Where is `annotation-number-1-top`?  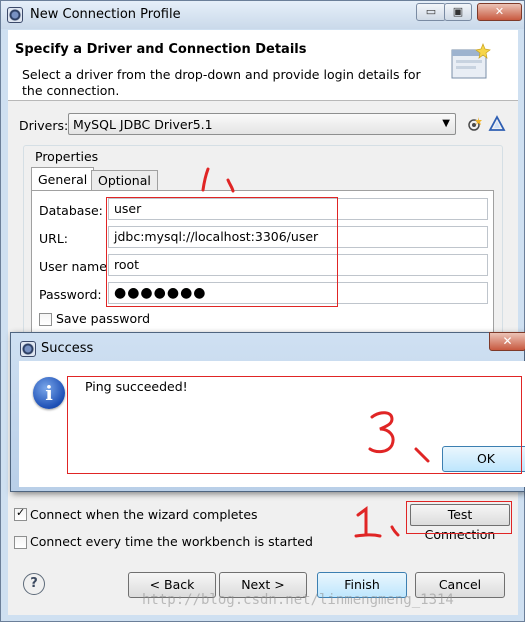 annotation-number-1-top is located at coordinates (218, 180).